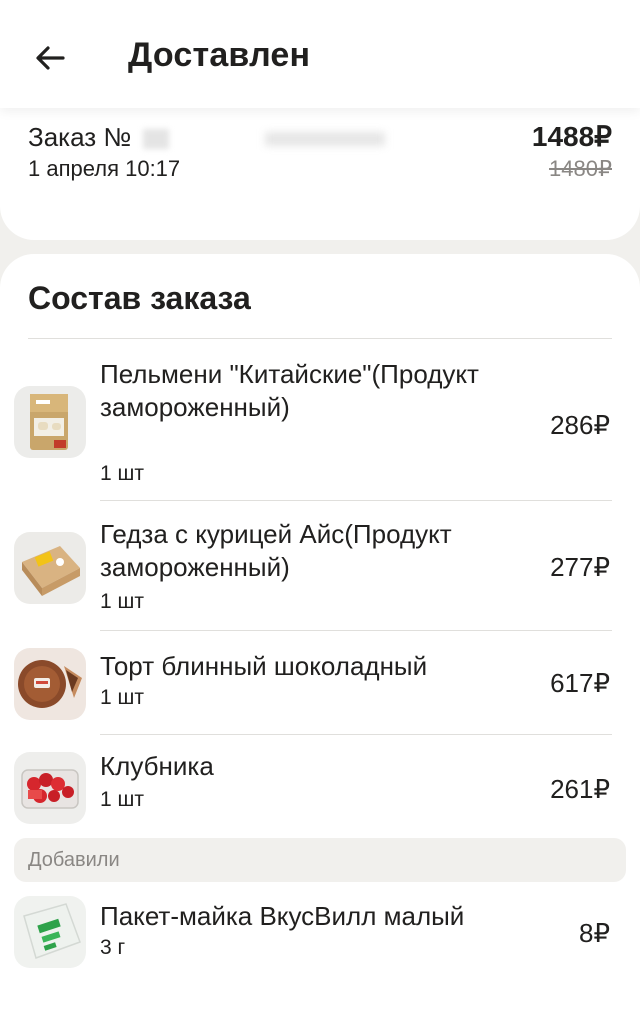  What do you see at coordinates (320, 934) in the screenshot?
I see `list-item: Пакет-майка ВкусВилл малый 3 г 8₽` at bounding box center [320, 934].